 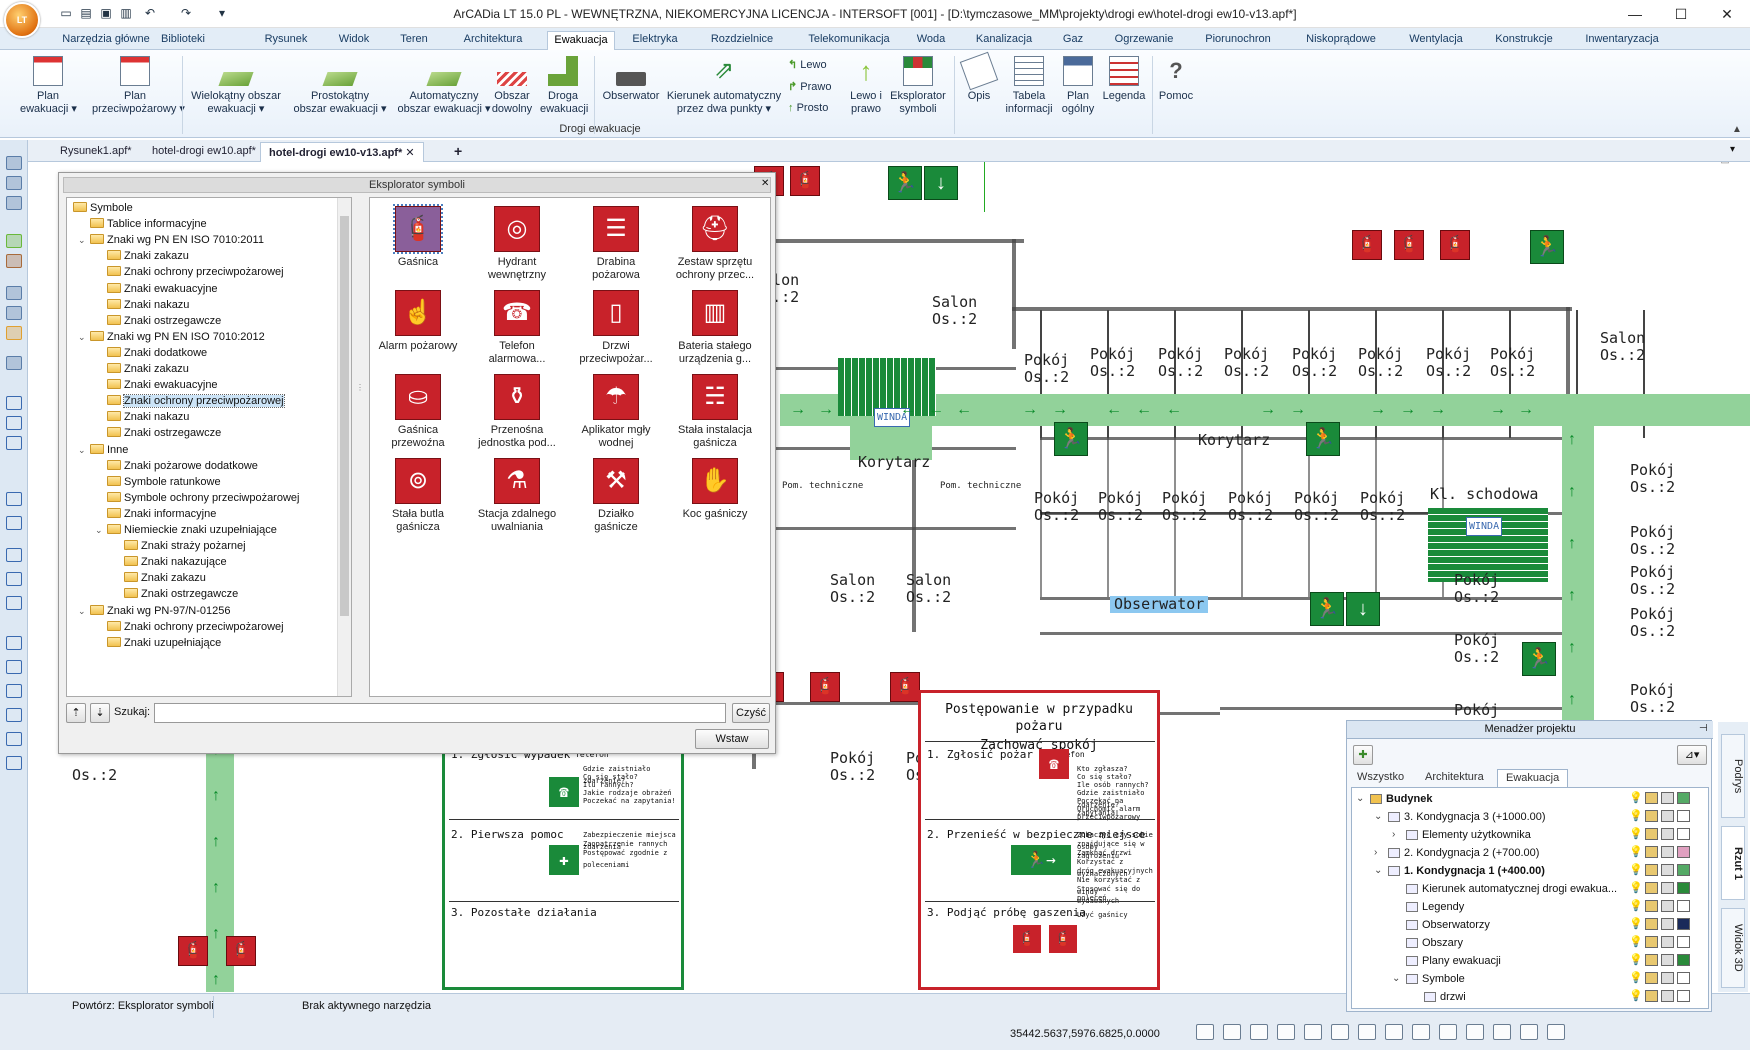 What do you see at coordinates (732, 739) in the screenshot?
I see `insert-button: Wstaw` at bounding box center [732, 739].